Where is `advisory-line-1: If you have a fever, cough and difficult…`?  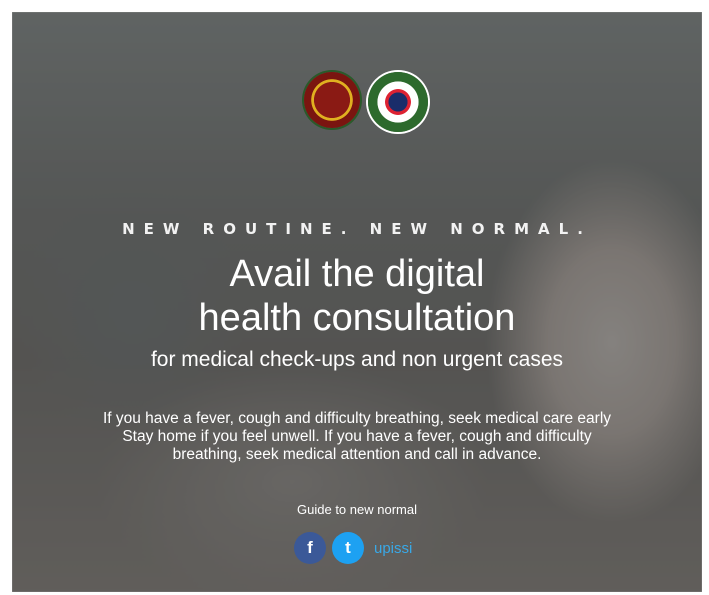 advisory-line-1: If you have a fever, cough and difficult… is located at coordinates (357, 418).